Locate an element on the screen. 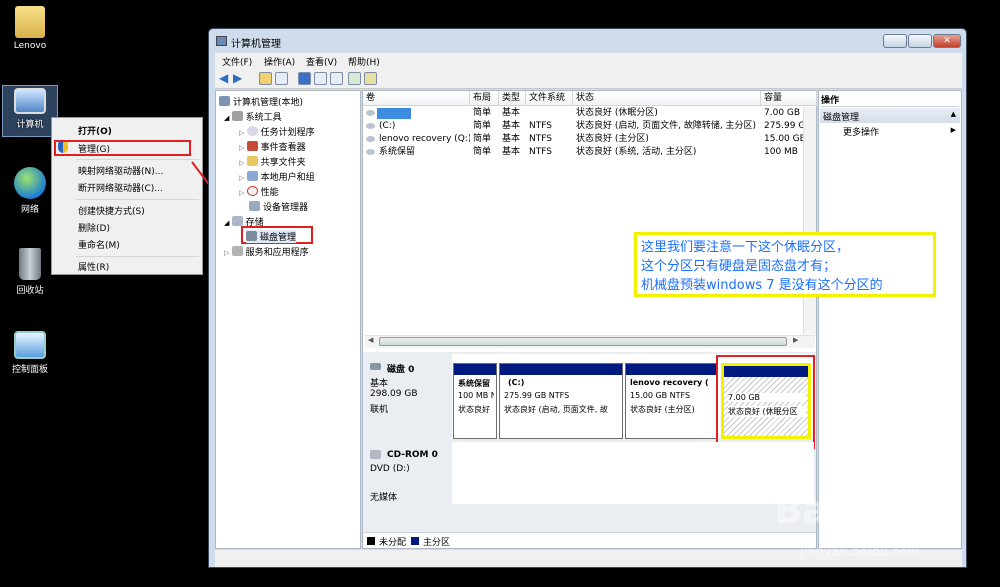 The width and height of the screenshot is (1000, 587). tree-label: 计算机管理(本地) is located at coordinates (268, 103).